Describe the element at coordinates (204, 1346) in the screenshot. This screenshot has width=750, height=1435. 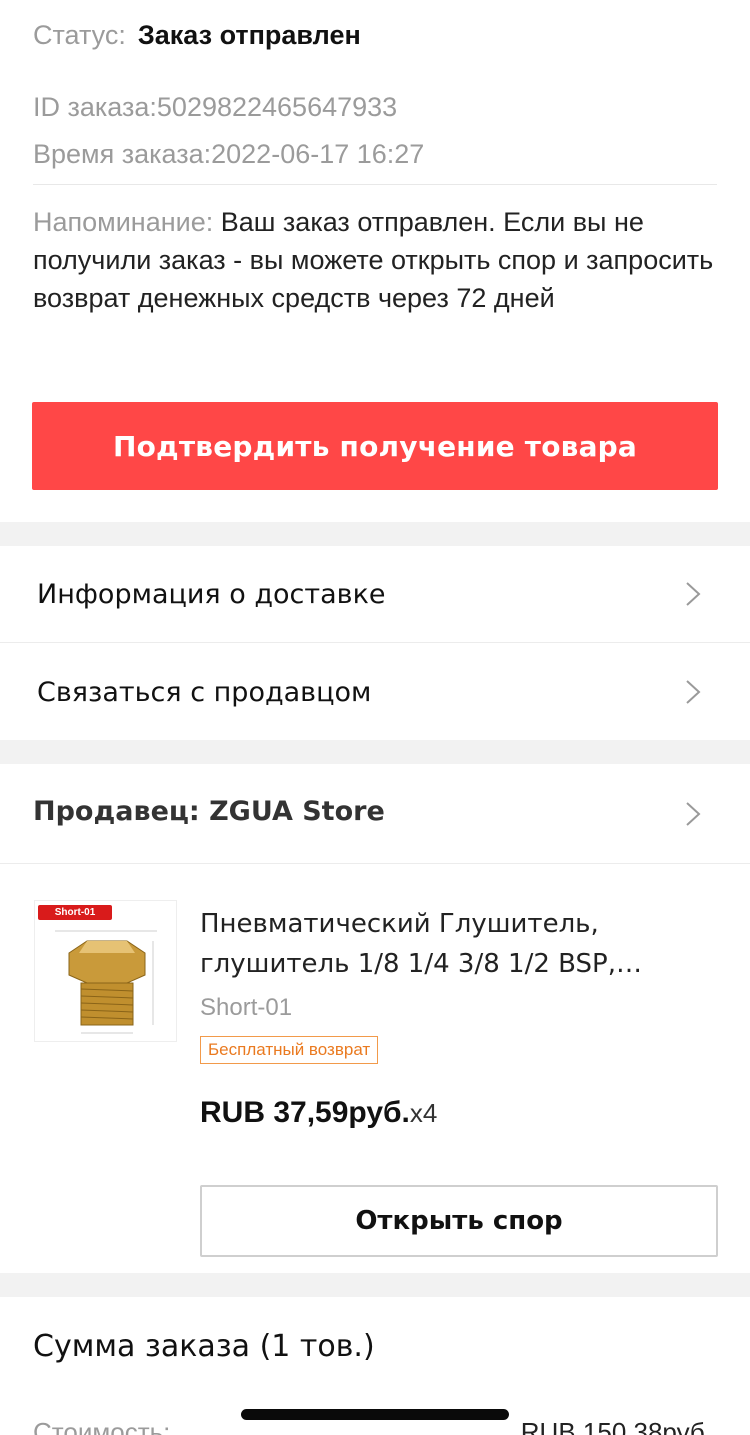
I see `summary-title: Сумма заказа (1 тов.)` at that location.